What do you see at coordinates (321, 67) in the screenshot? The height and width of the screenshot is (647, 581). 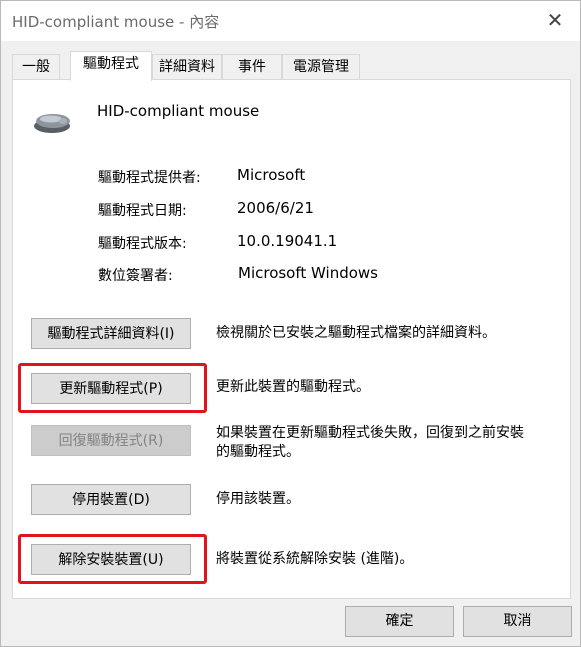 I see `tab-power-management: 電源管理` at bounding box center [321, 67].